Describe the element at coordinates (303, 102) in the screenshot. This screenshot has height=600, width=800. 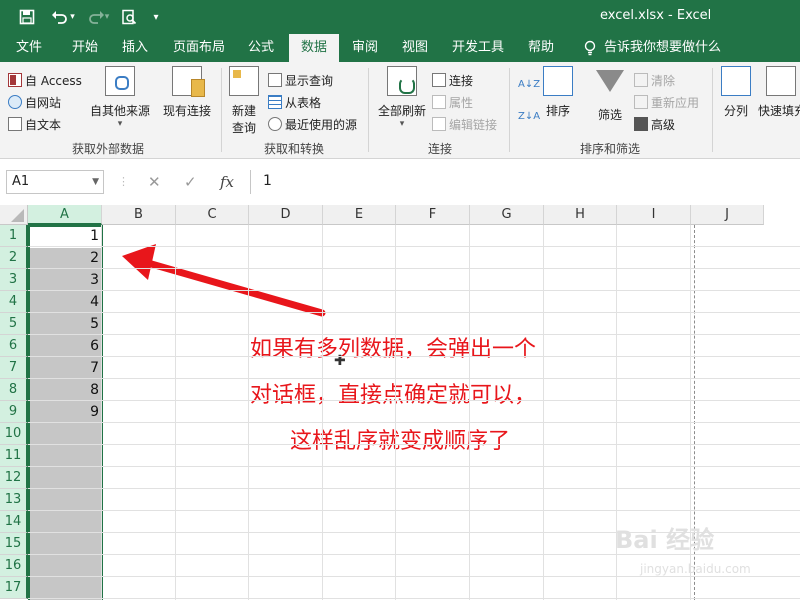
I see `from-table-label: 从表格` at that location.